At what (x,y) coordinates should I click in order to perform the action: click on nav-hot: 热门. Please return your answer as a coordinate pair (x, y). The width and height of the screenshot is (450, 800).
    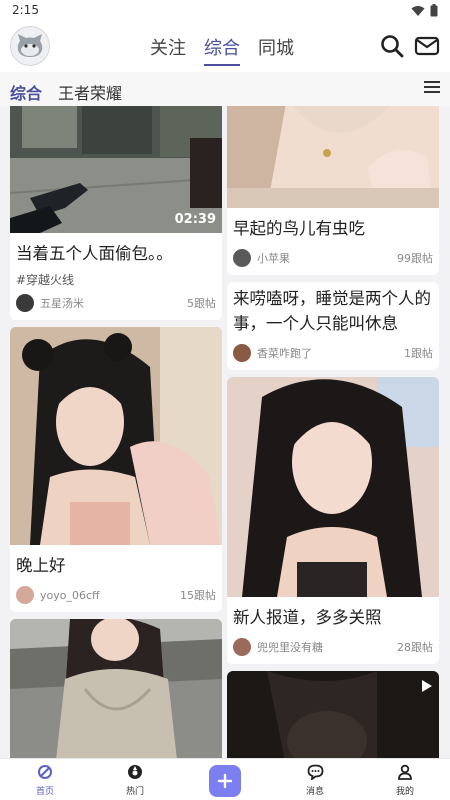
    Looking at the image, I should click on (135, 780).